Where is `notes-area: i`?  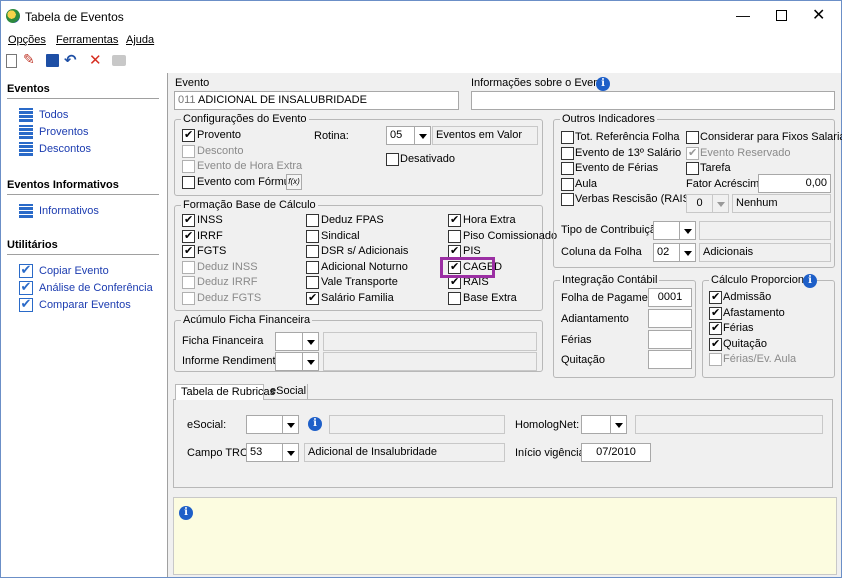 notes-area: i is located at coordinates (505, 536).